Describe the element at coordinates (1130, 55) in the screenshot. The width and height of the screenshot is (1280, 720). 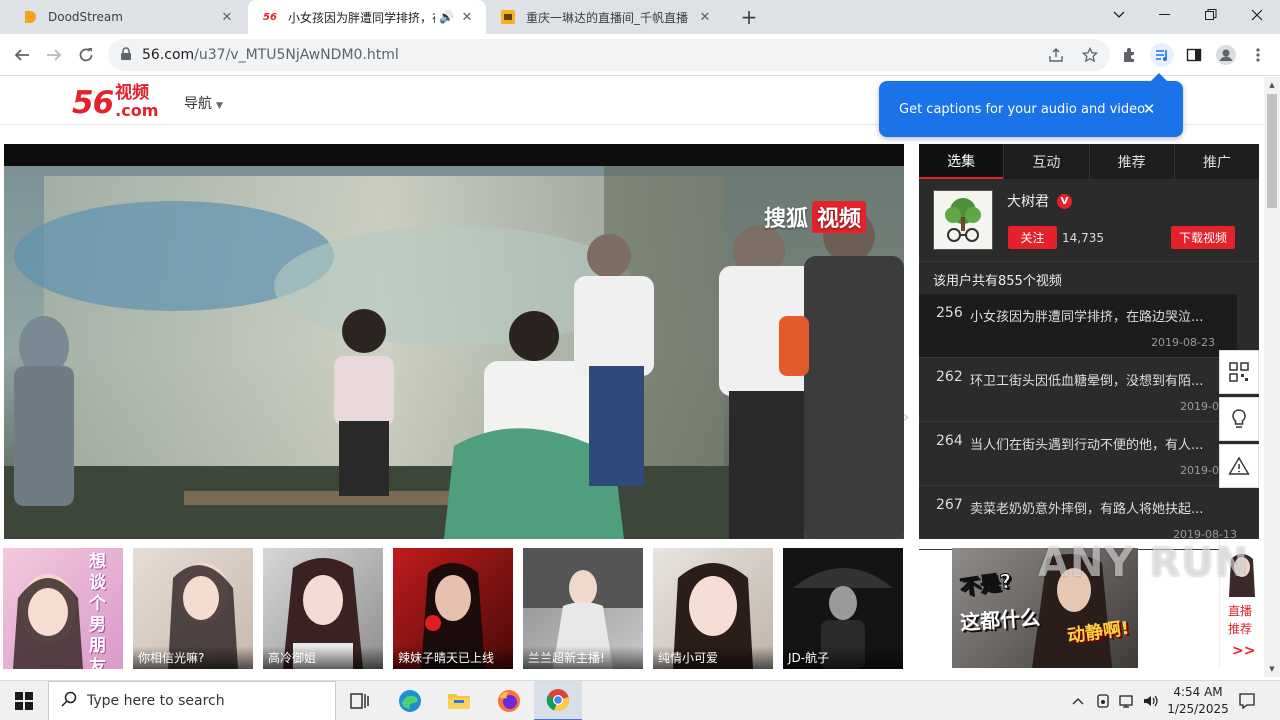
I see `extensions-puzzle-icon` at that location.